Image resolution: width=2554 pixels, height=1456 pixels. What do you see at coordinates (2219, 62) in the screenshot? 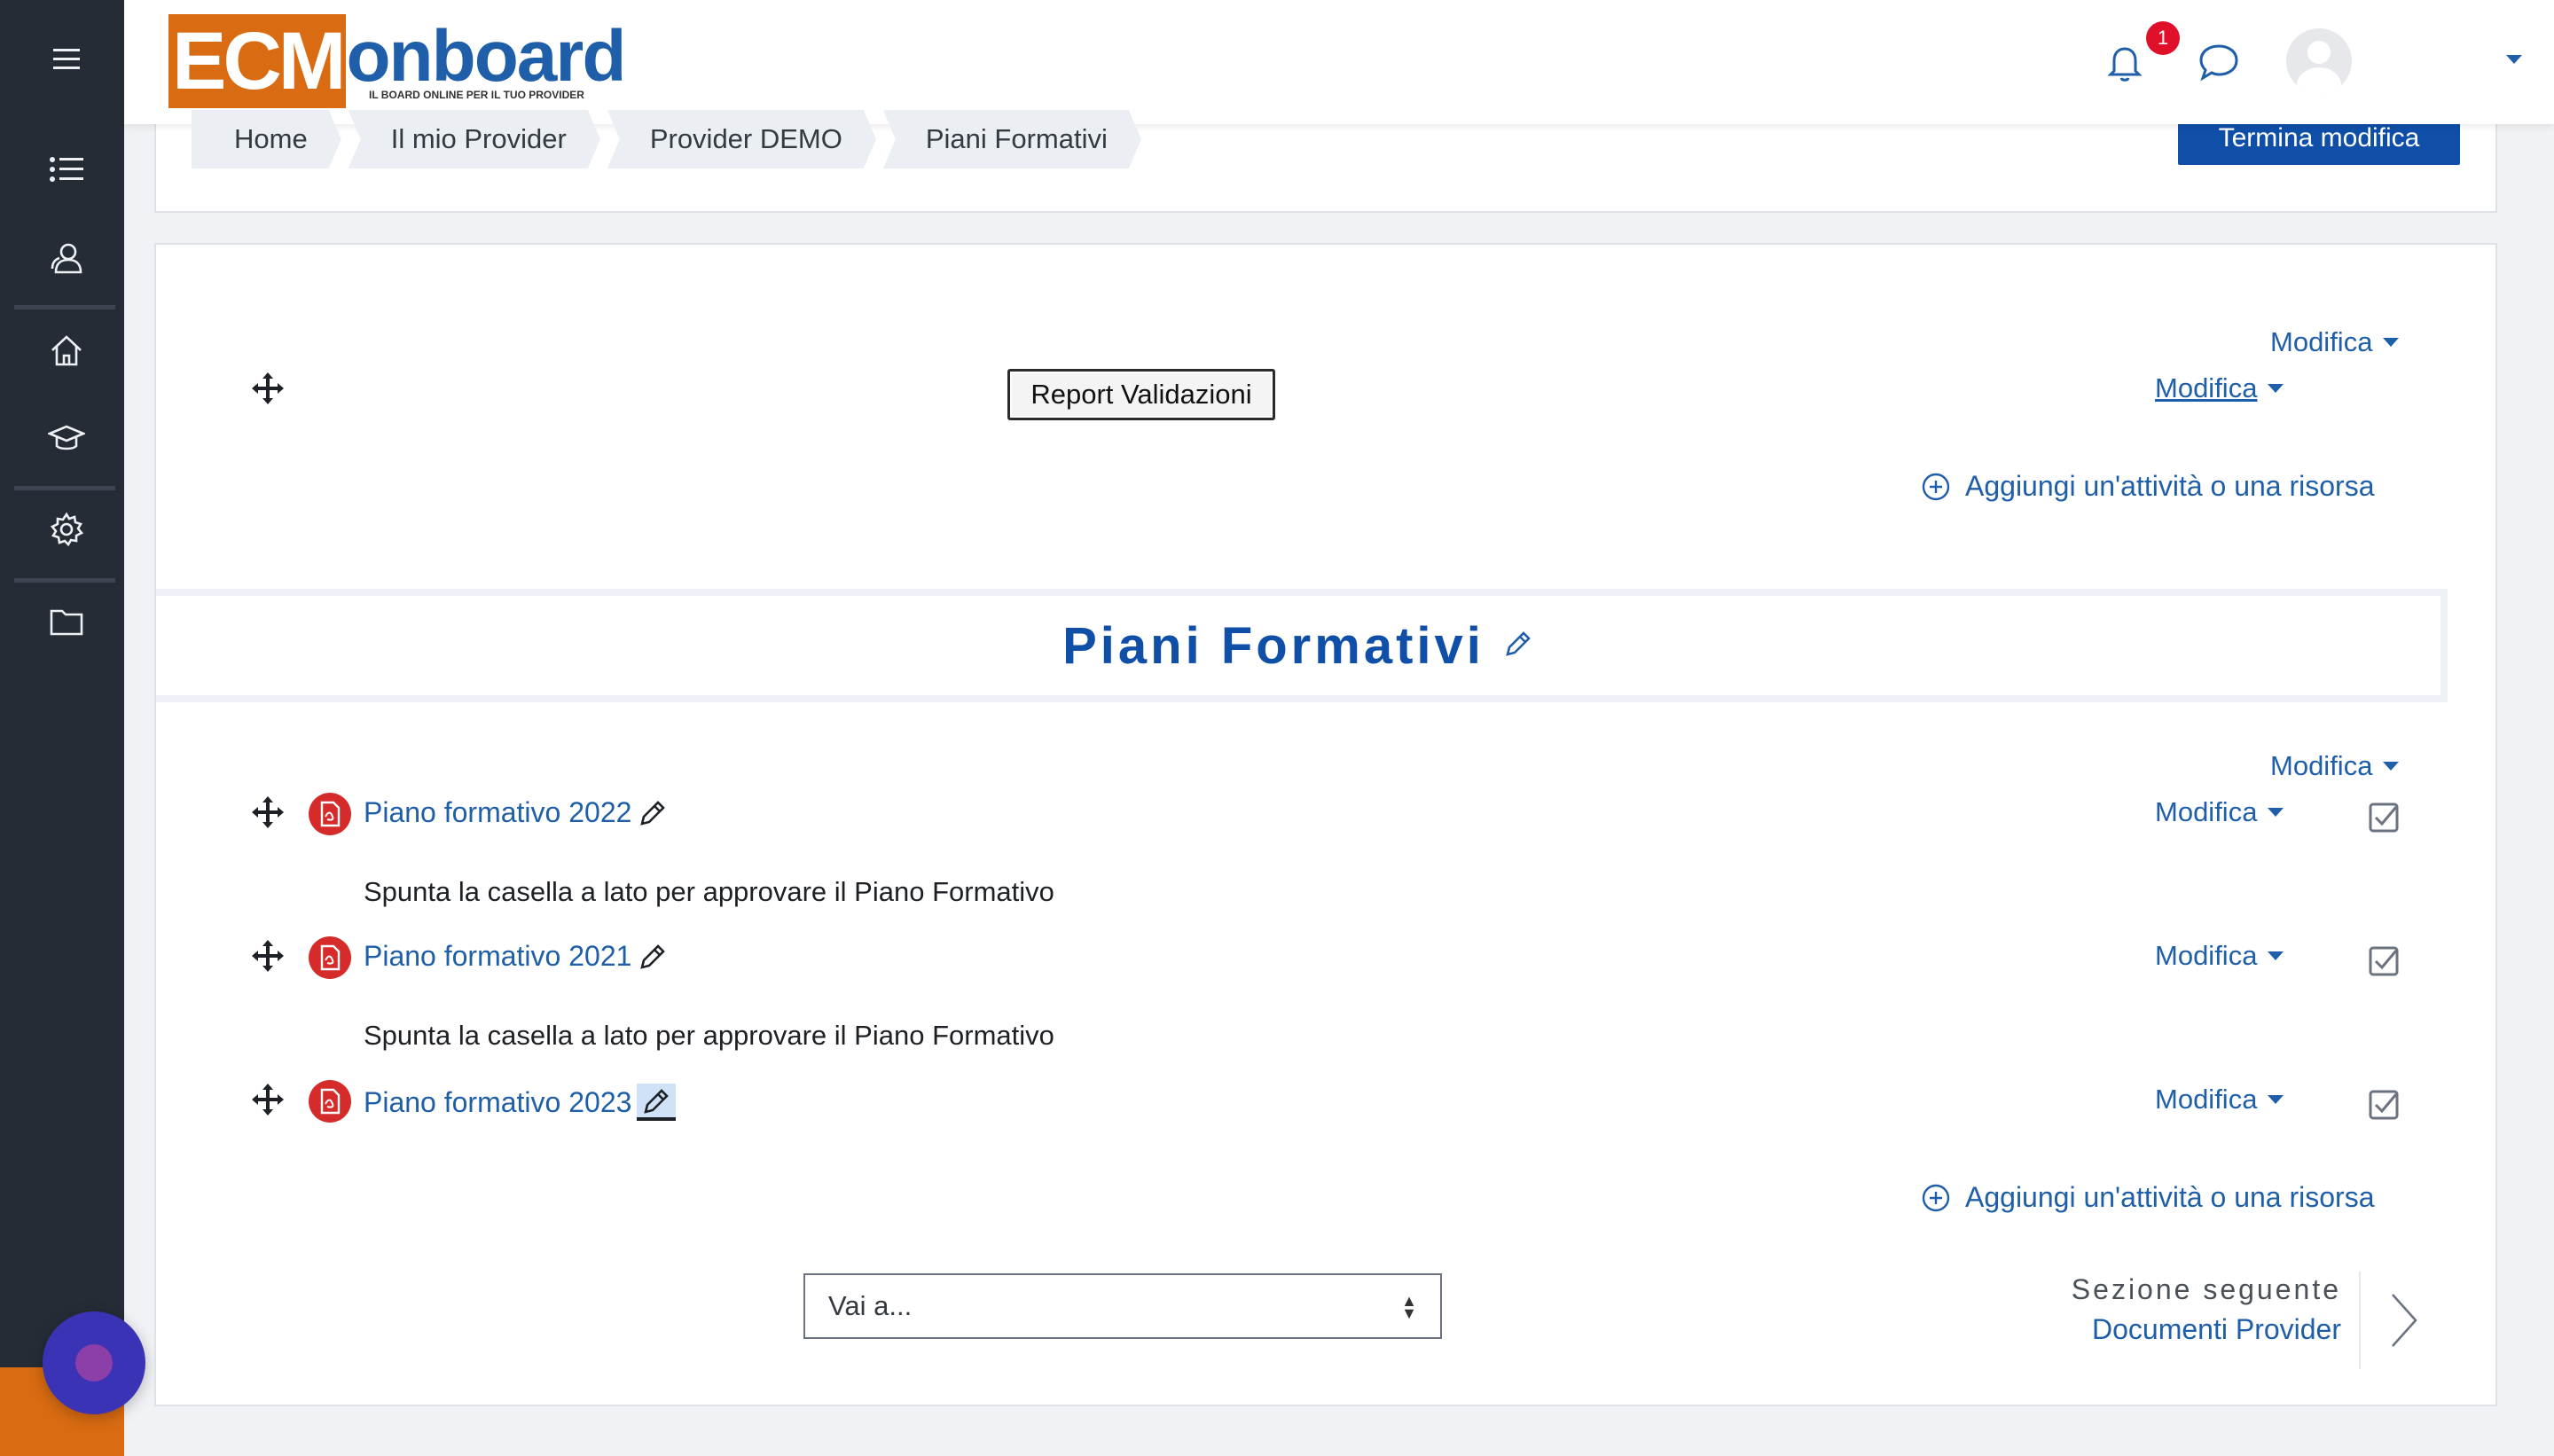
I see `chat-icon` at bounding box center [2219, 62].